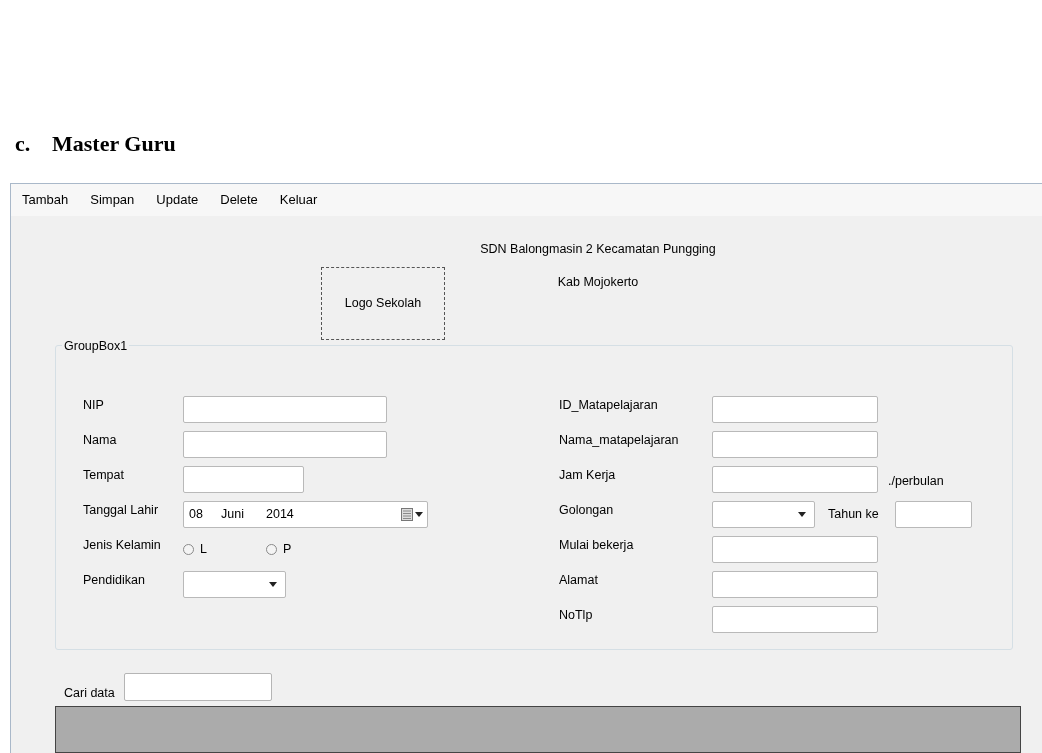 This screenshot has width=1042, height=753. What do you see at coordinates (239, 200) in the screenshot?
I see `menu-item: Delete` at bounding box center [239, 200].